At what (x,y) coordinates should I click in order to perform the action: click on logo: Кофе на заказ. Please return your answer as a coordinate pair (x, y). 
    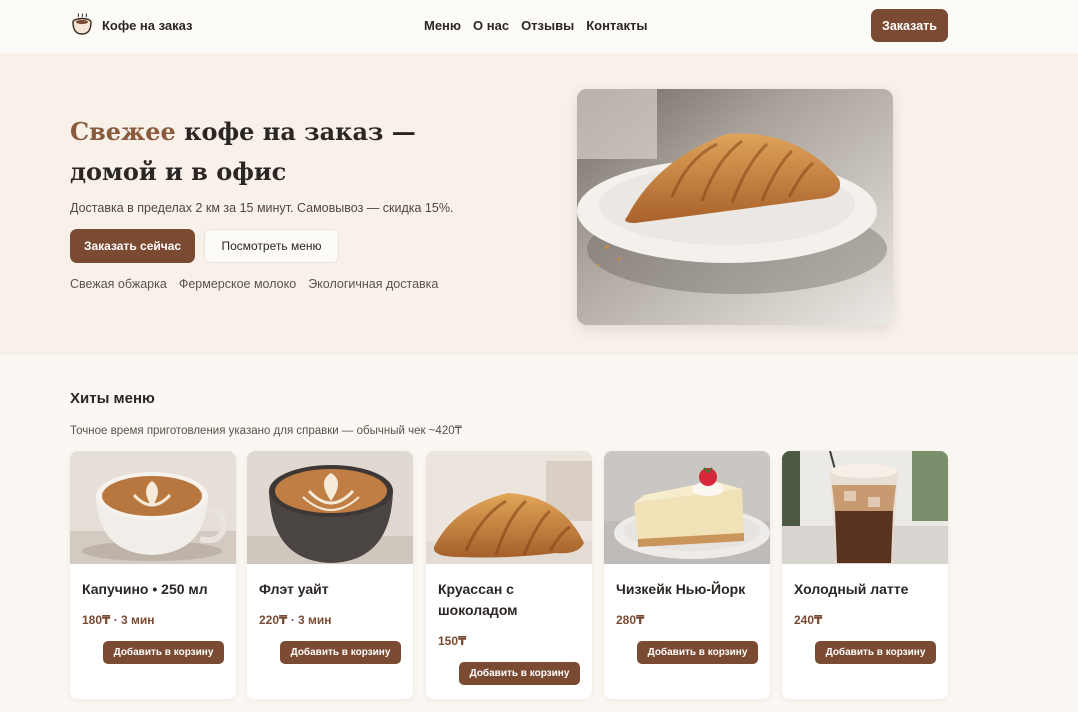
    Looking at the image, I should click on (131, 25).